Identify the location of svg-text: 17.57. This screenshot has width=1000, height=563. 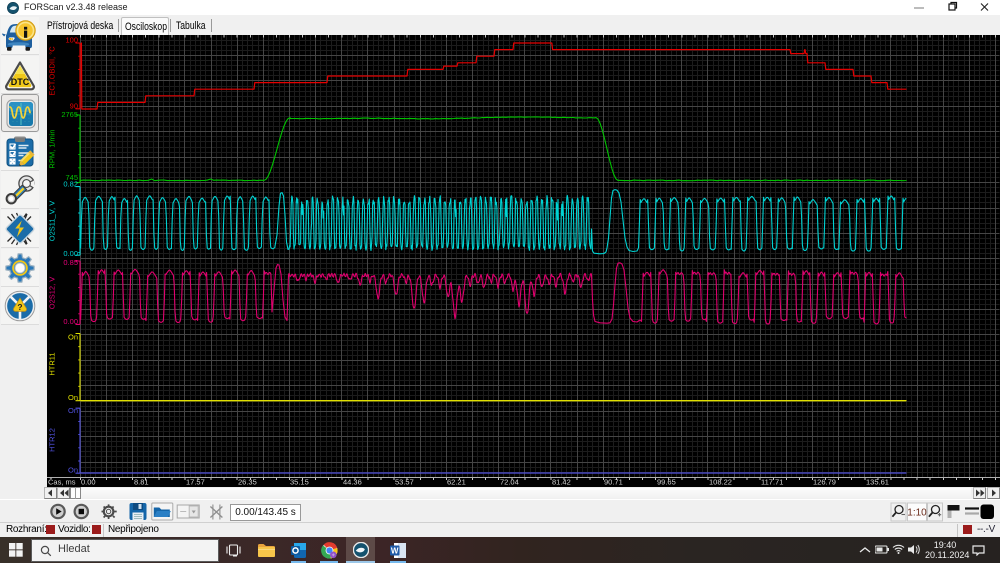
(195, 482).